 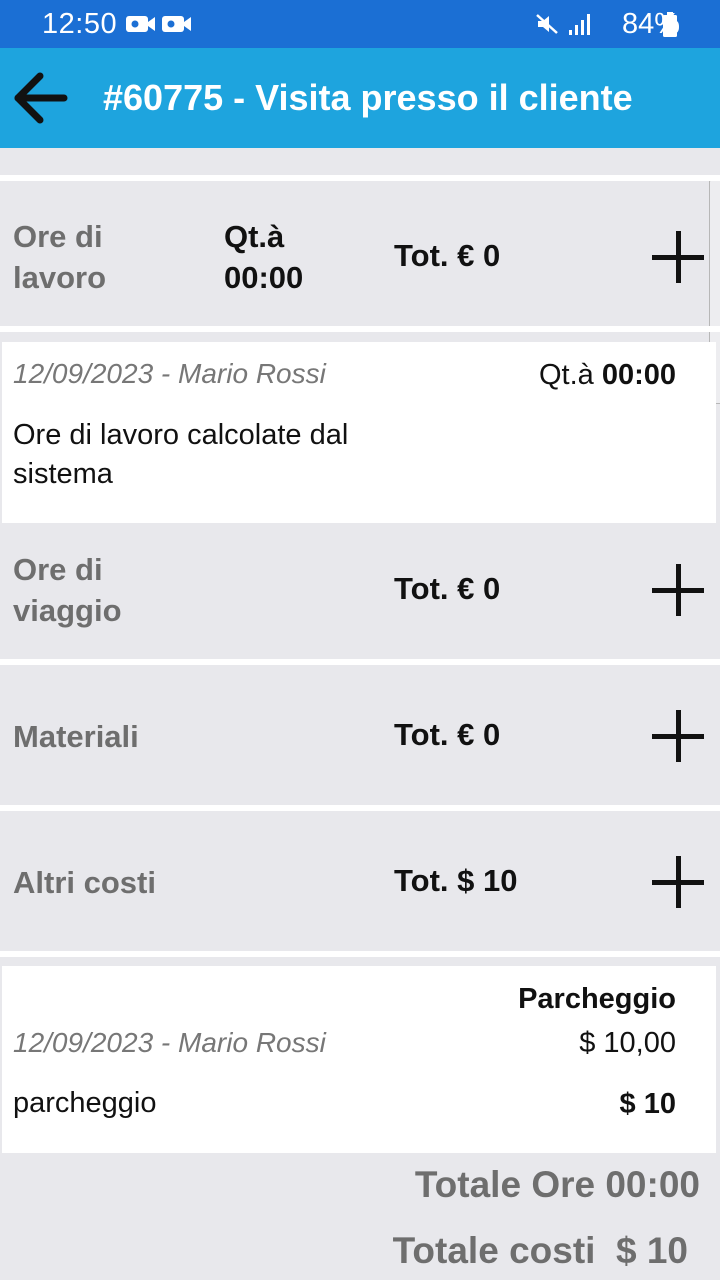 I want to click on entry-description: parcheggio, so click(x=85, y=1103).